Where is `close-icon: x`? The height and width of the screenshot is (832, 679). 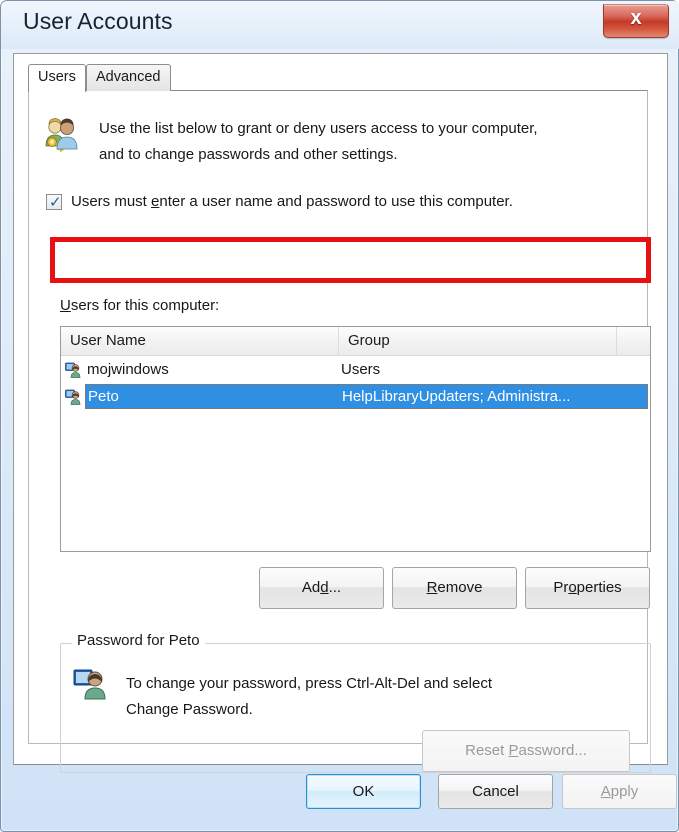
close-icon: x is located at coordinates (636, 18).